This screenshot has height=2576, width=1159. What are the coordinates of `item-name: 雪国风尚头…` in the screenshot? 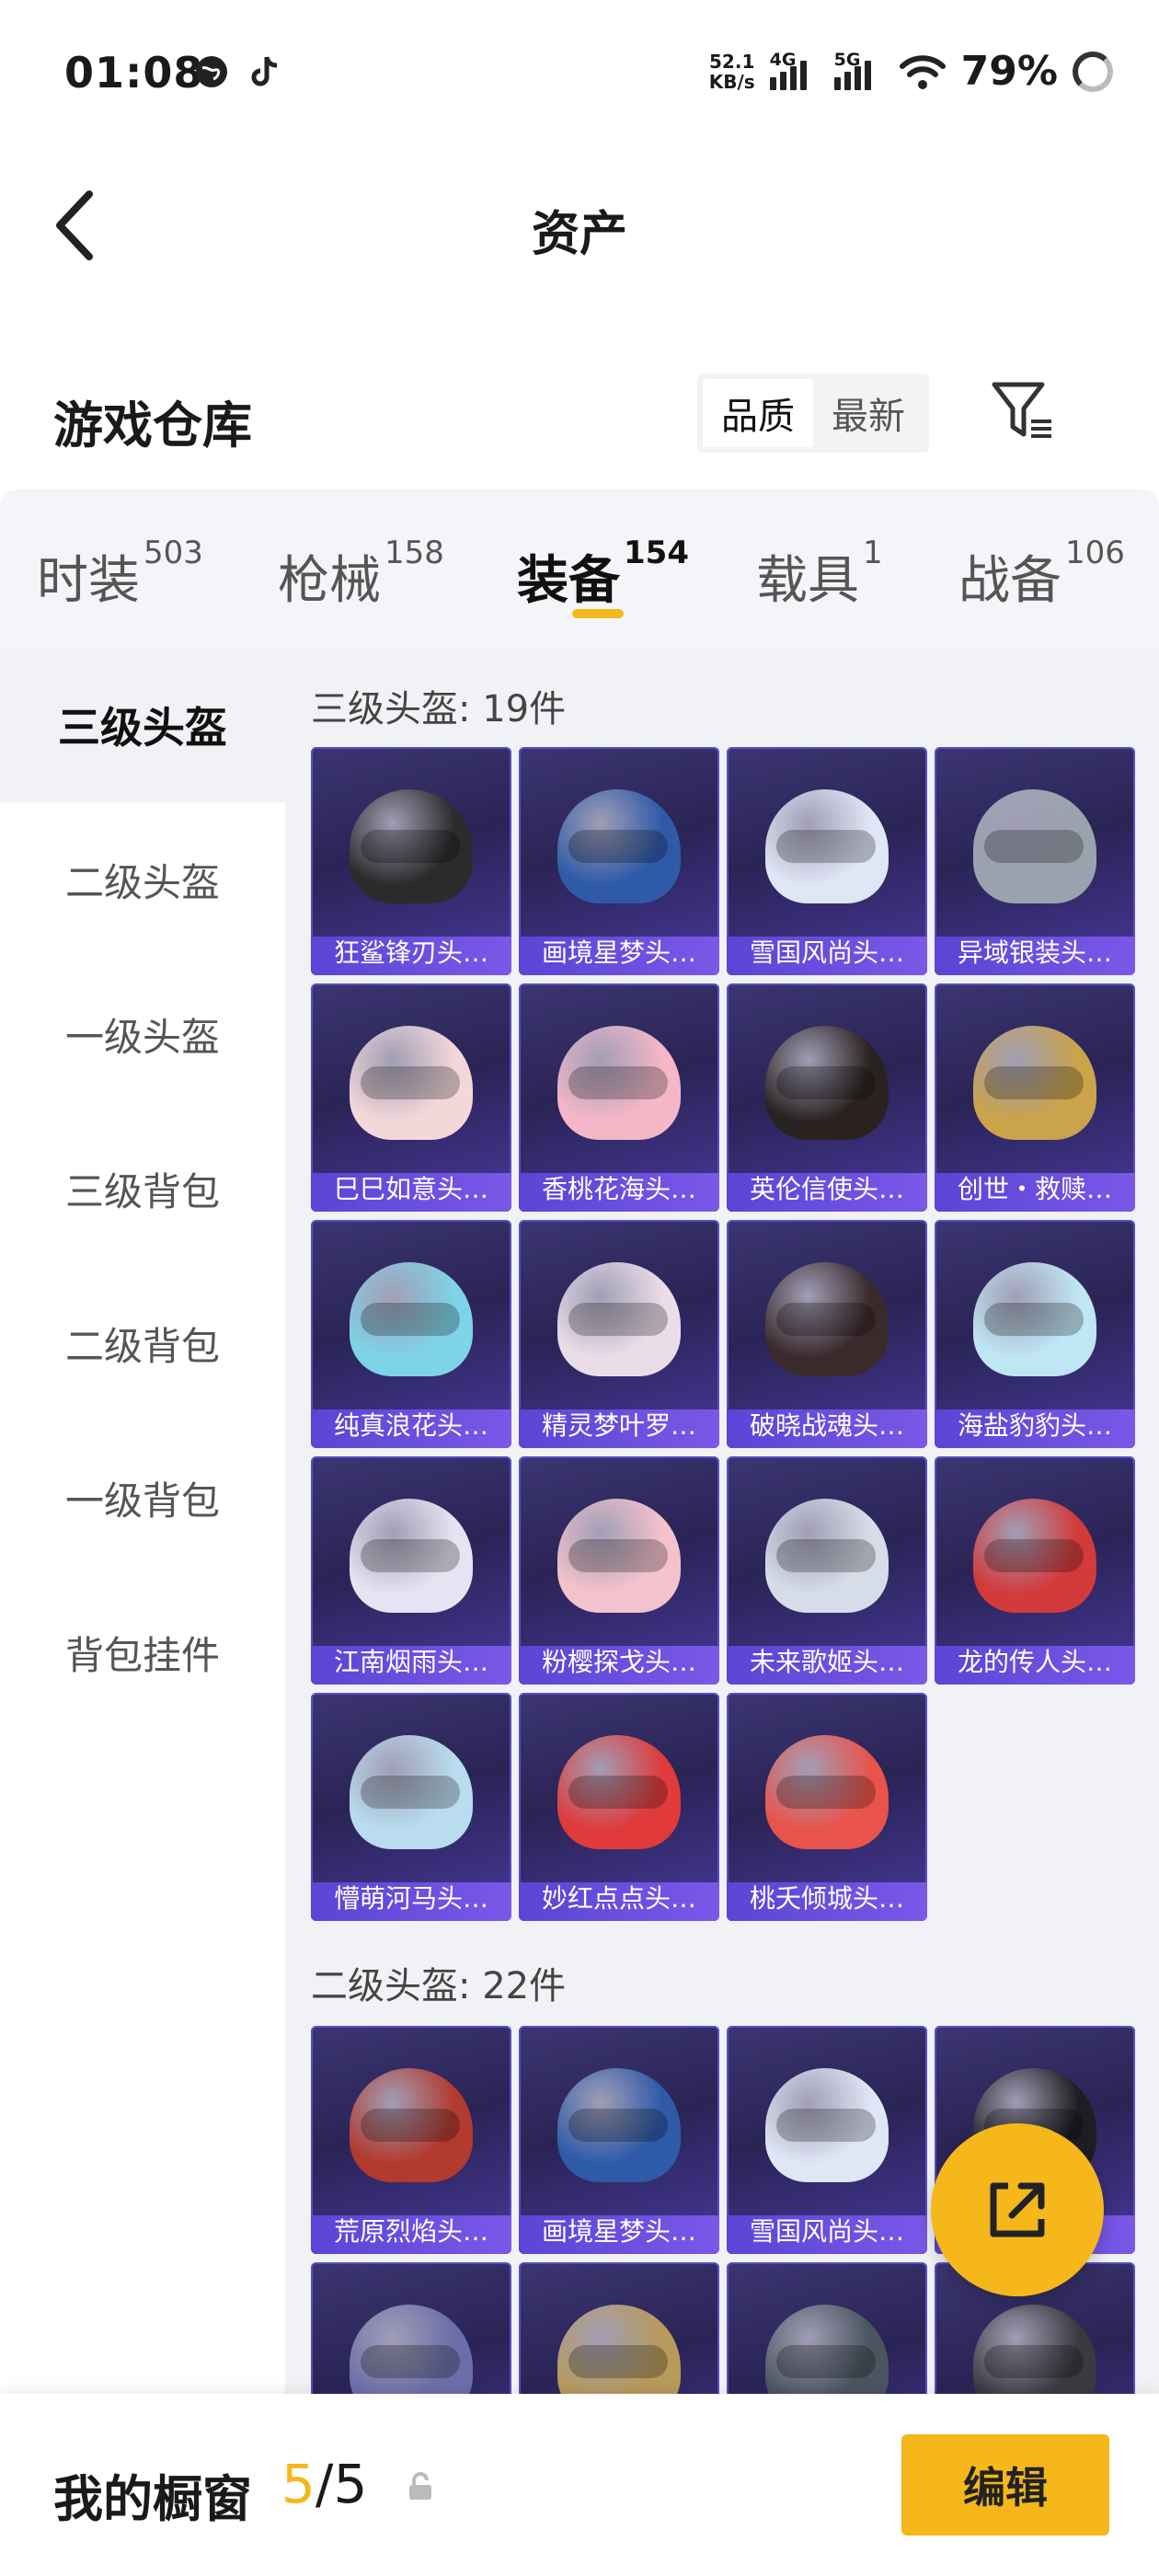 It's located at (826, 952).